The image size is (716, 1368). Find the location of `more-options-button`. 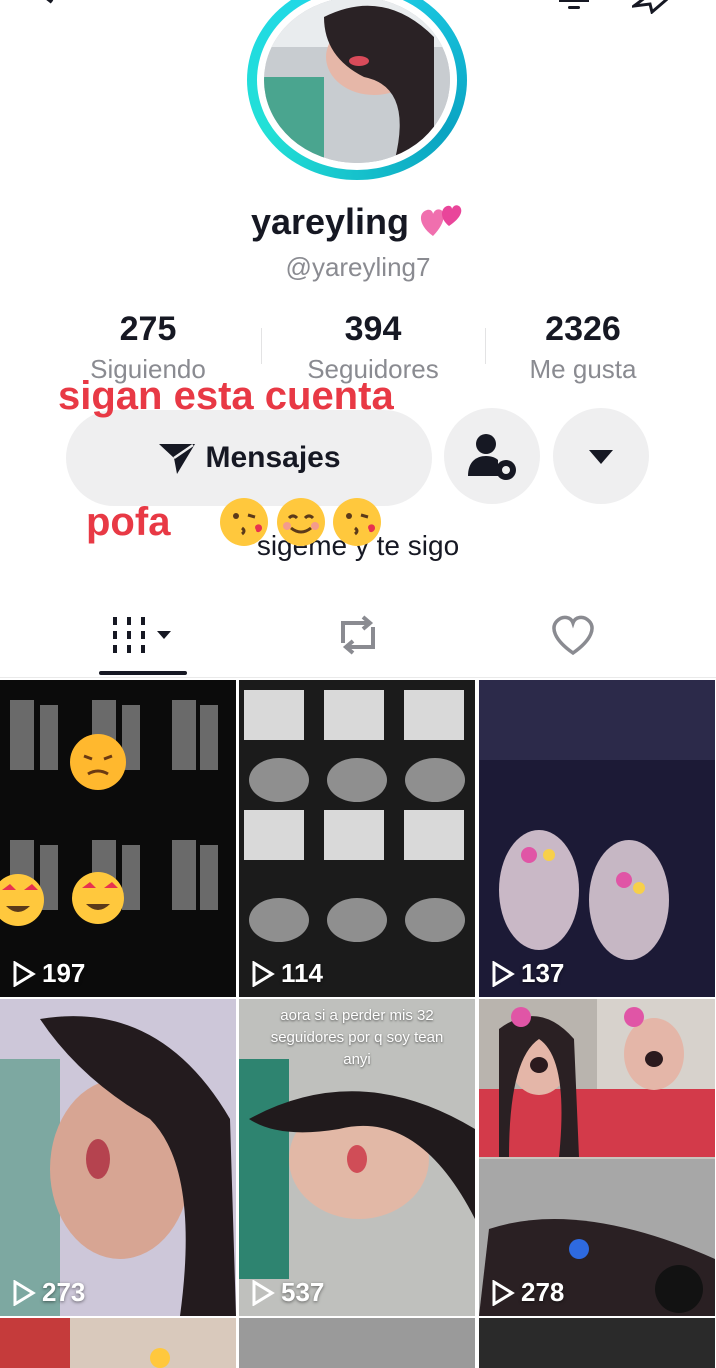

more-options-button is located at coordinates (601, 456).